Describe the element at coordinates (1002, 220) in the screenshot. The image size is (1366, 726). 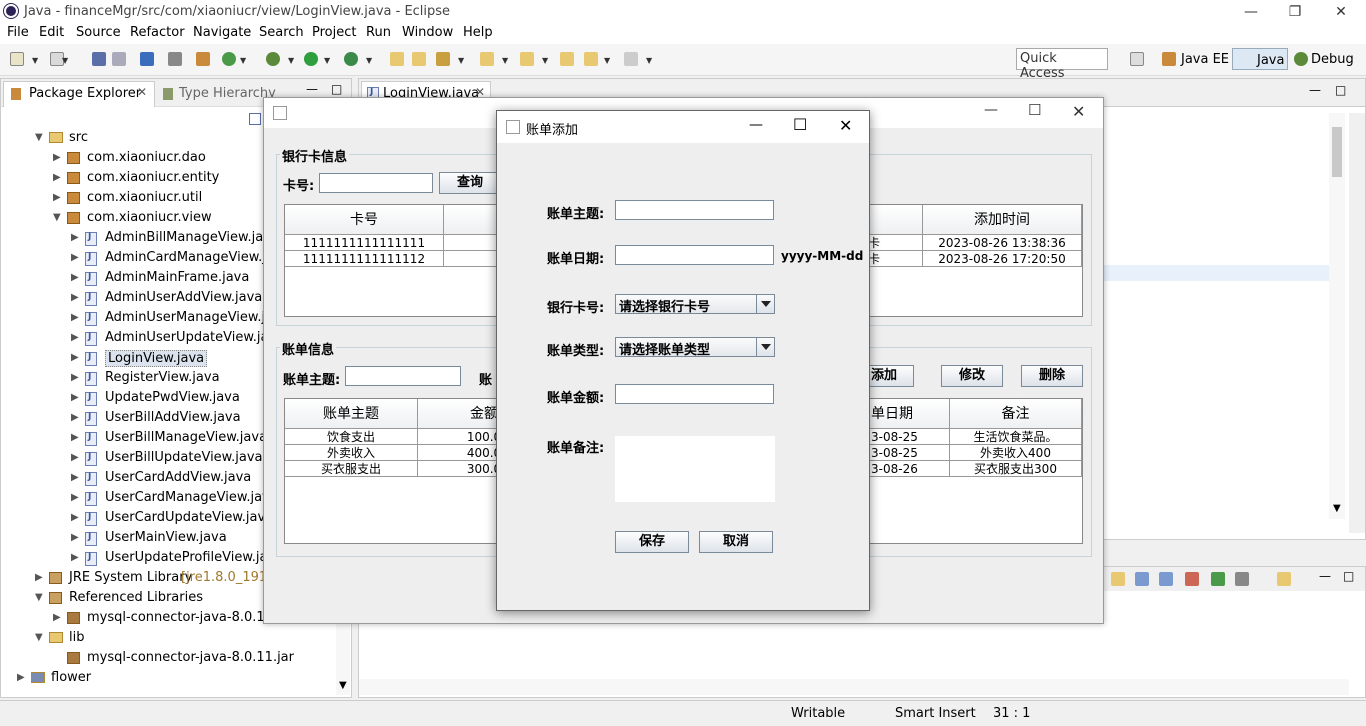
I see `card-col-header-added: 添加时间` at that location.